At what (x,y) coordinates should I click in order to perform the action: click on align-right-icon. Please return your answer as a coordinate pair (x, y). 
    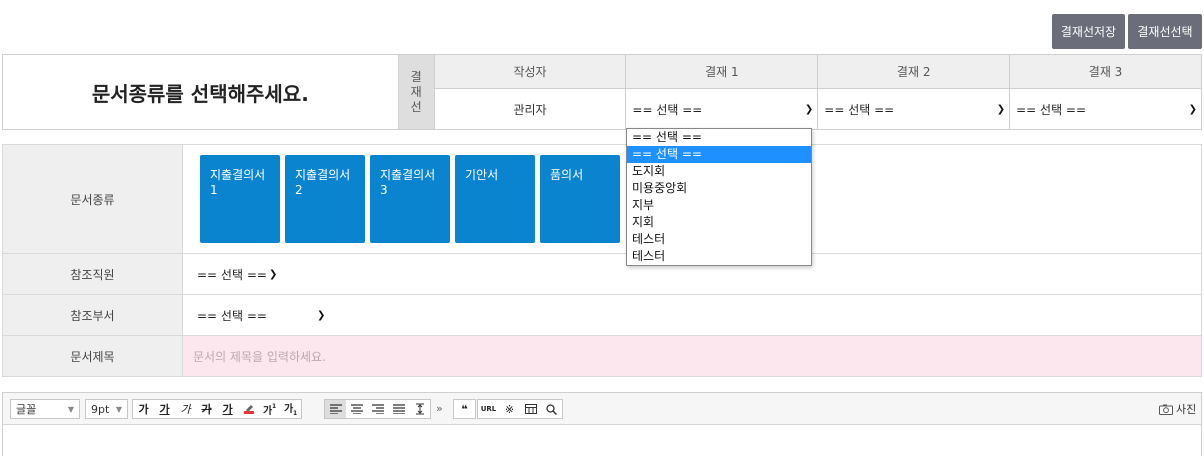
    Looking at the image, I should click on (377, 409).